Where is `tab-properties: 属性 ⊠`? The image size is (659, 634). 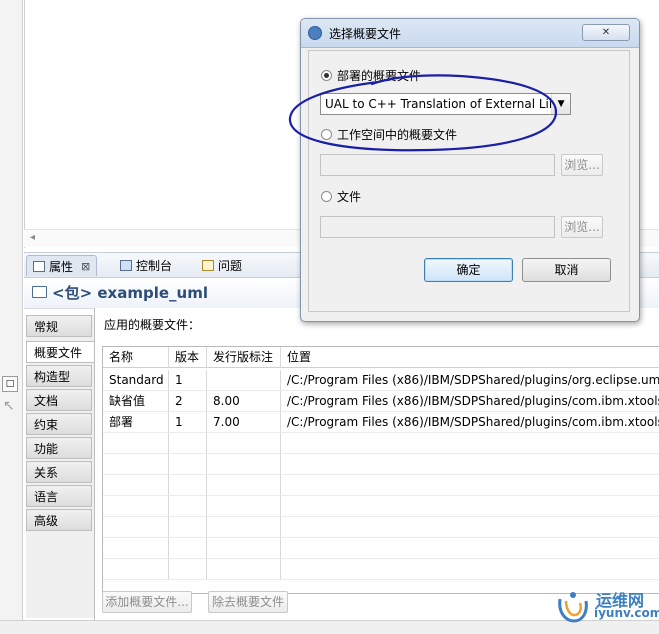 tab-properties: 属性 ⊠ is located at coordinates (62, 265).